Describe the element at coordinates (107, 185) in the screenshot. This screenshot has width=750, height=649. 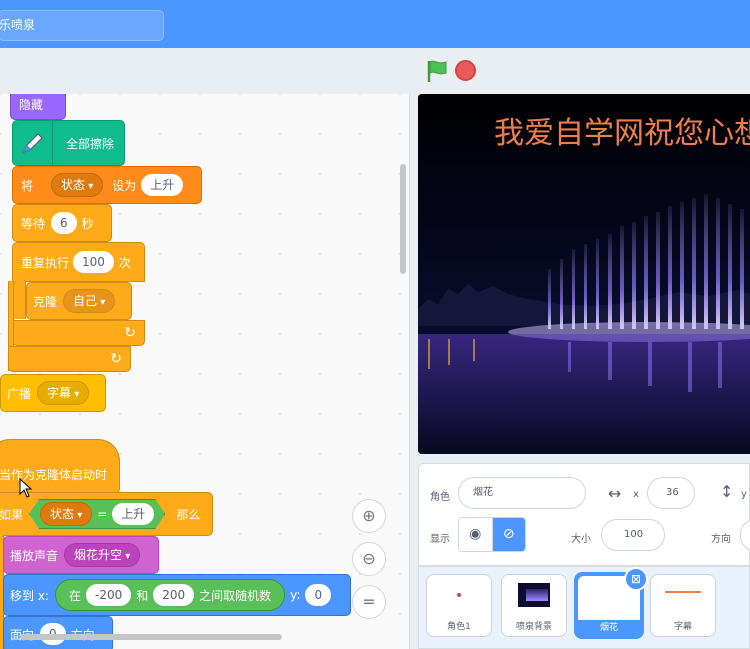
I see `set-variable-block: 将 状态 设为 上升` at that location.